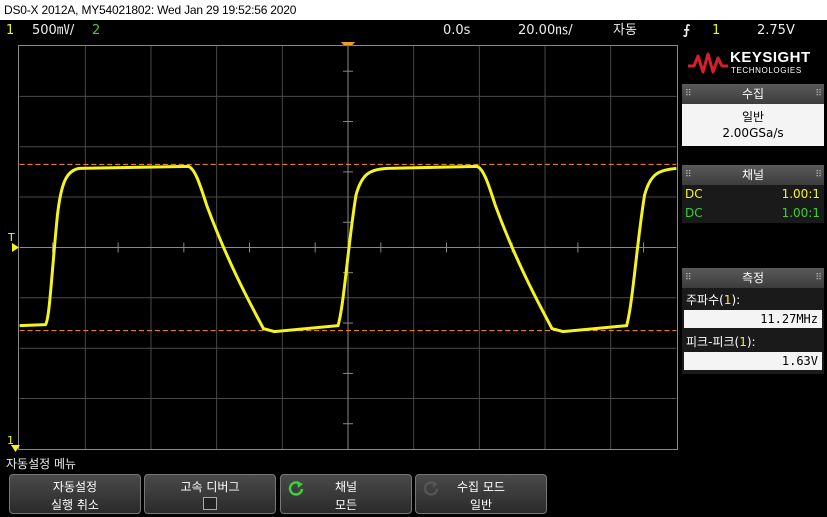 The width and height of the screenshot is (827, 517). I want to click on softkey-label: 자동설정, so click(75, 487).